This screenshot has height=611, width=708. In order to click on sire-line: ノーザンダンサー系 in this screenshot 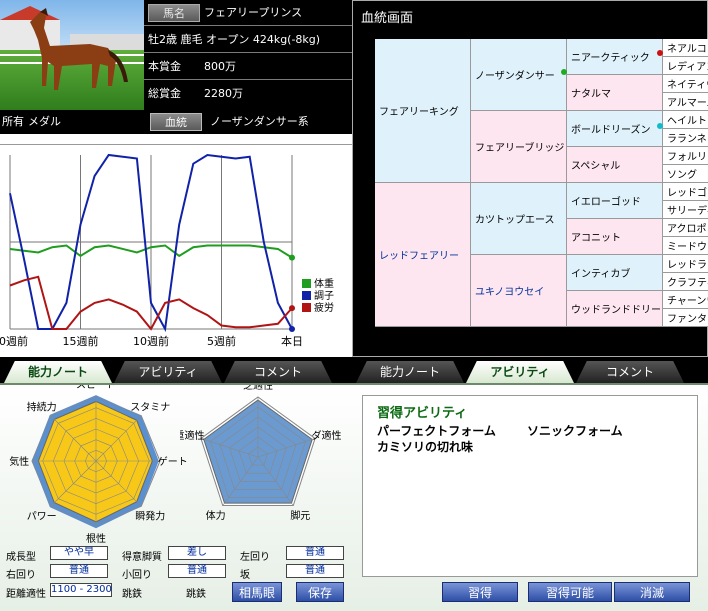, I will do `click(259, 121)`.